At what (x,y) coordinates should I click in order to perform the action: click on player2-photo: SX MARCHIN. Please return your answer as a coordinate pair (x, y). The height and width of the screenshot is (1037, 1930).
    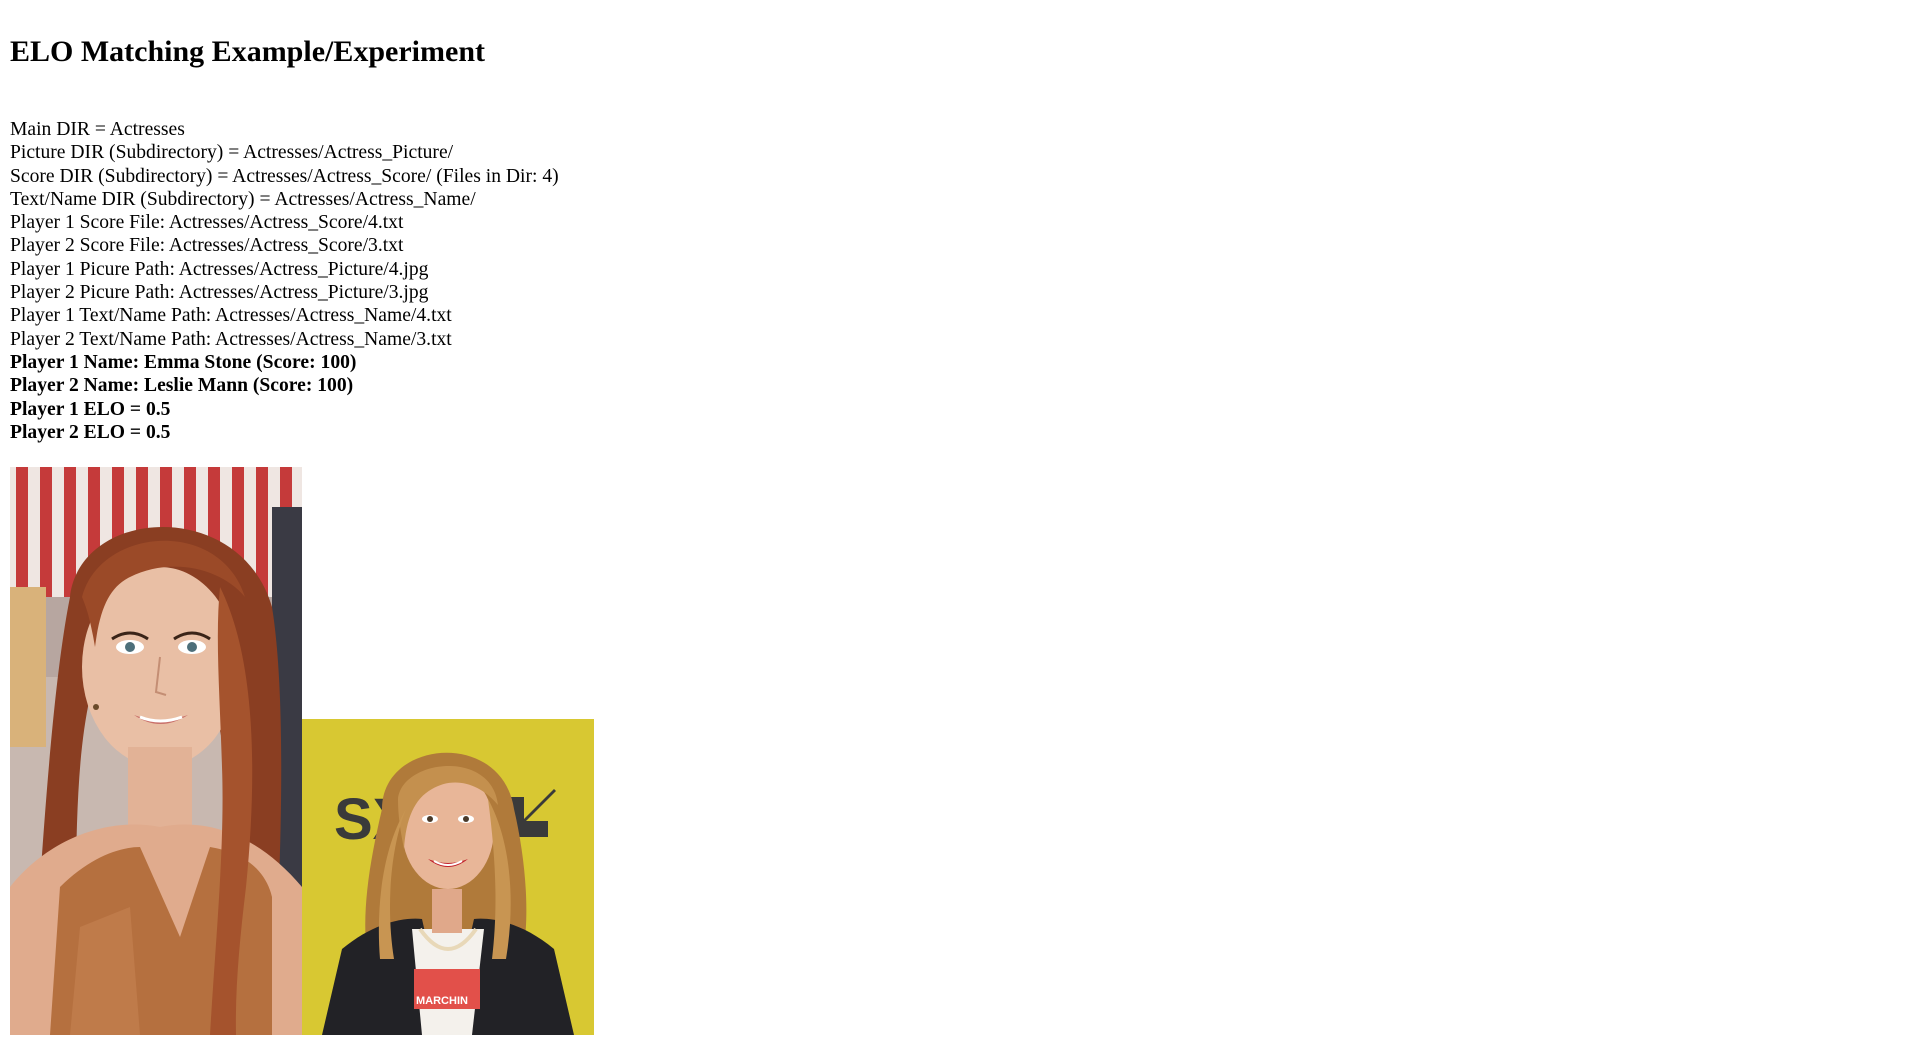
    Looking at the image, I should click on (448, 877).